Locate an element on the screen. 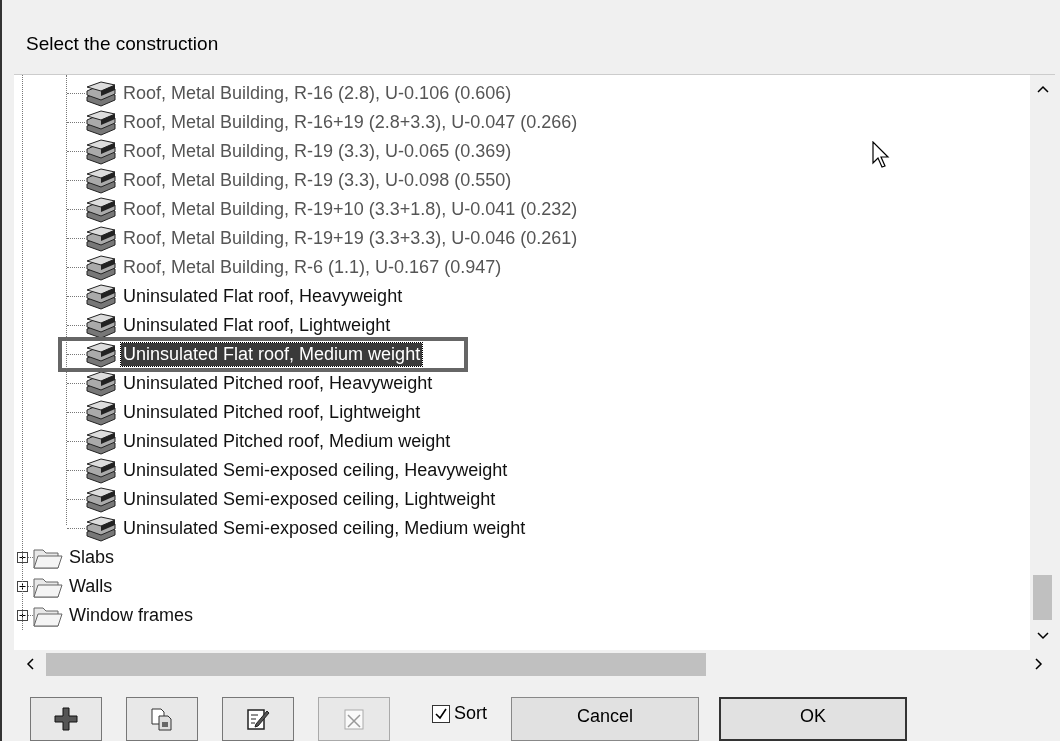  tree-item: Uninsulated Flat roof, Heavyweight is located at coordinates (263, 297).